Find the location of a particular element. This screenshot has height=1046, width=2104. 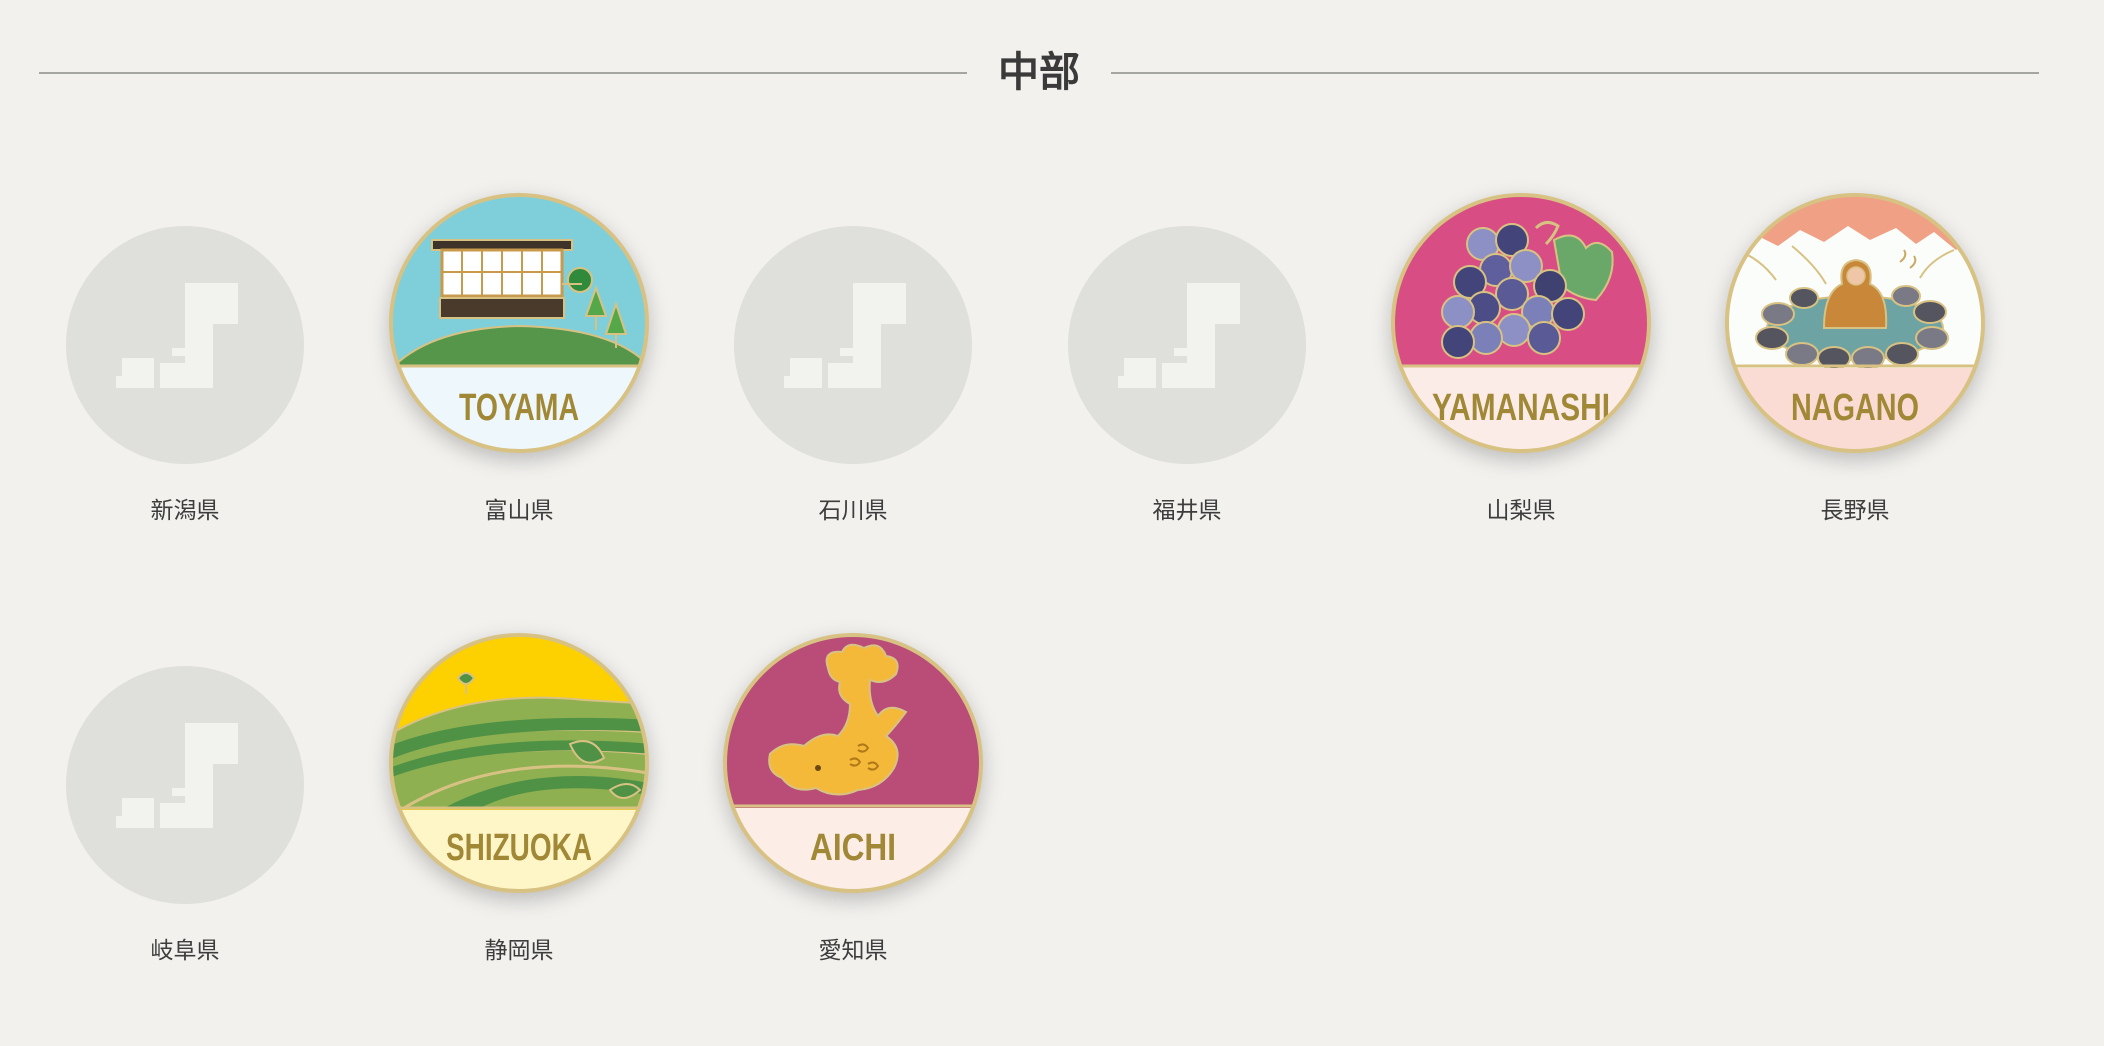

prefecture-name: 富山県 is located at coordinates (519, 511).